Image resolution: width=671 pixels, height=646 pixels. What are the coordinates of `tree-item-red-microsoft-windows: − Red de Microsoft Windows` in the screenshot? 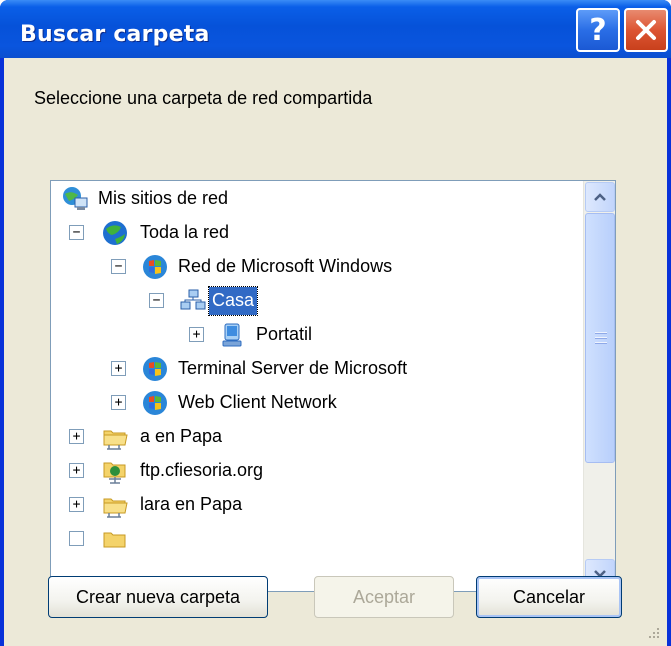 It's located at (316, 267).